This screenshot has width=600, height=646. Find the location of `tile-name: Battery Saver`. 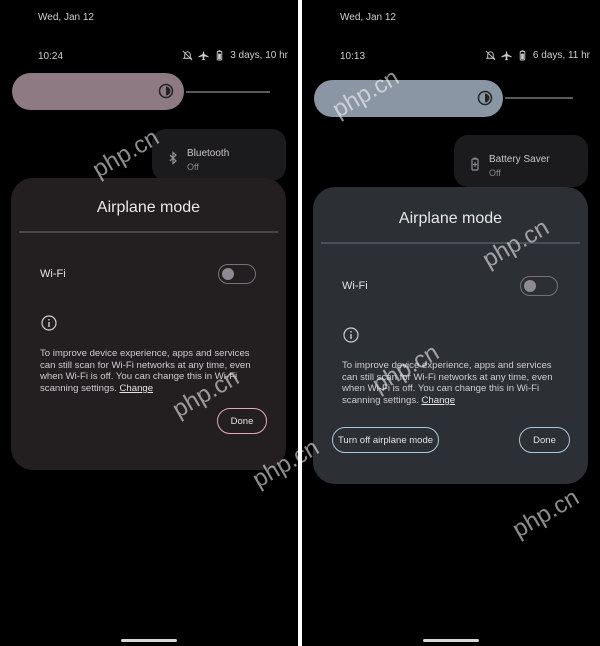

tile-name: Battery Saver is located at coordinates (519, 159).